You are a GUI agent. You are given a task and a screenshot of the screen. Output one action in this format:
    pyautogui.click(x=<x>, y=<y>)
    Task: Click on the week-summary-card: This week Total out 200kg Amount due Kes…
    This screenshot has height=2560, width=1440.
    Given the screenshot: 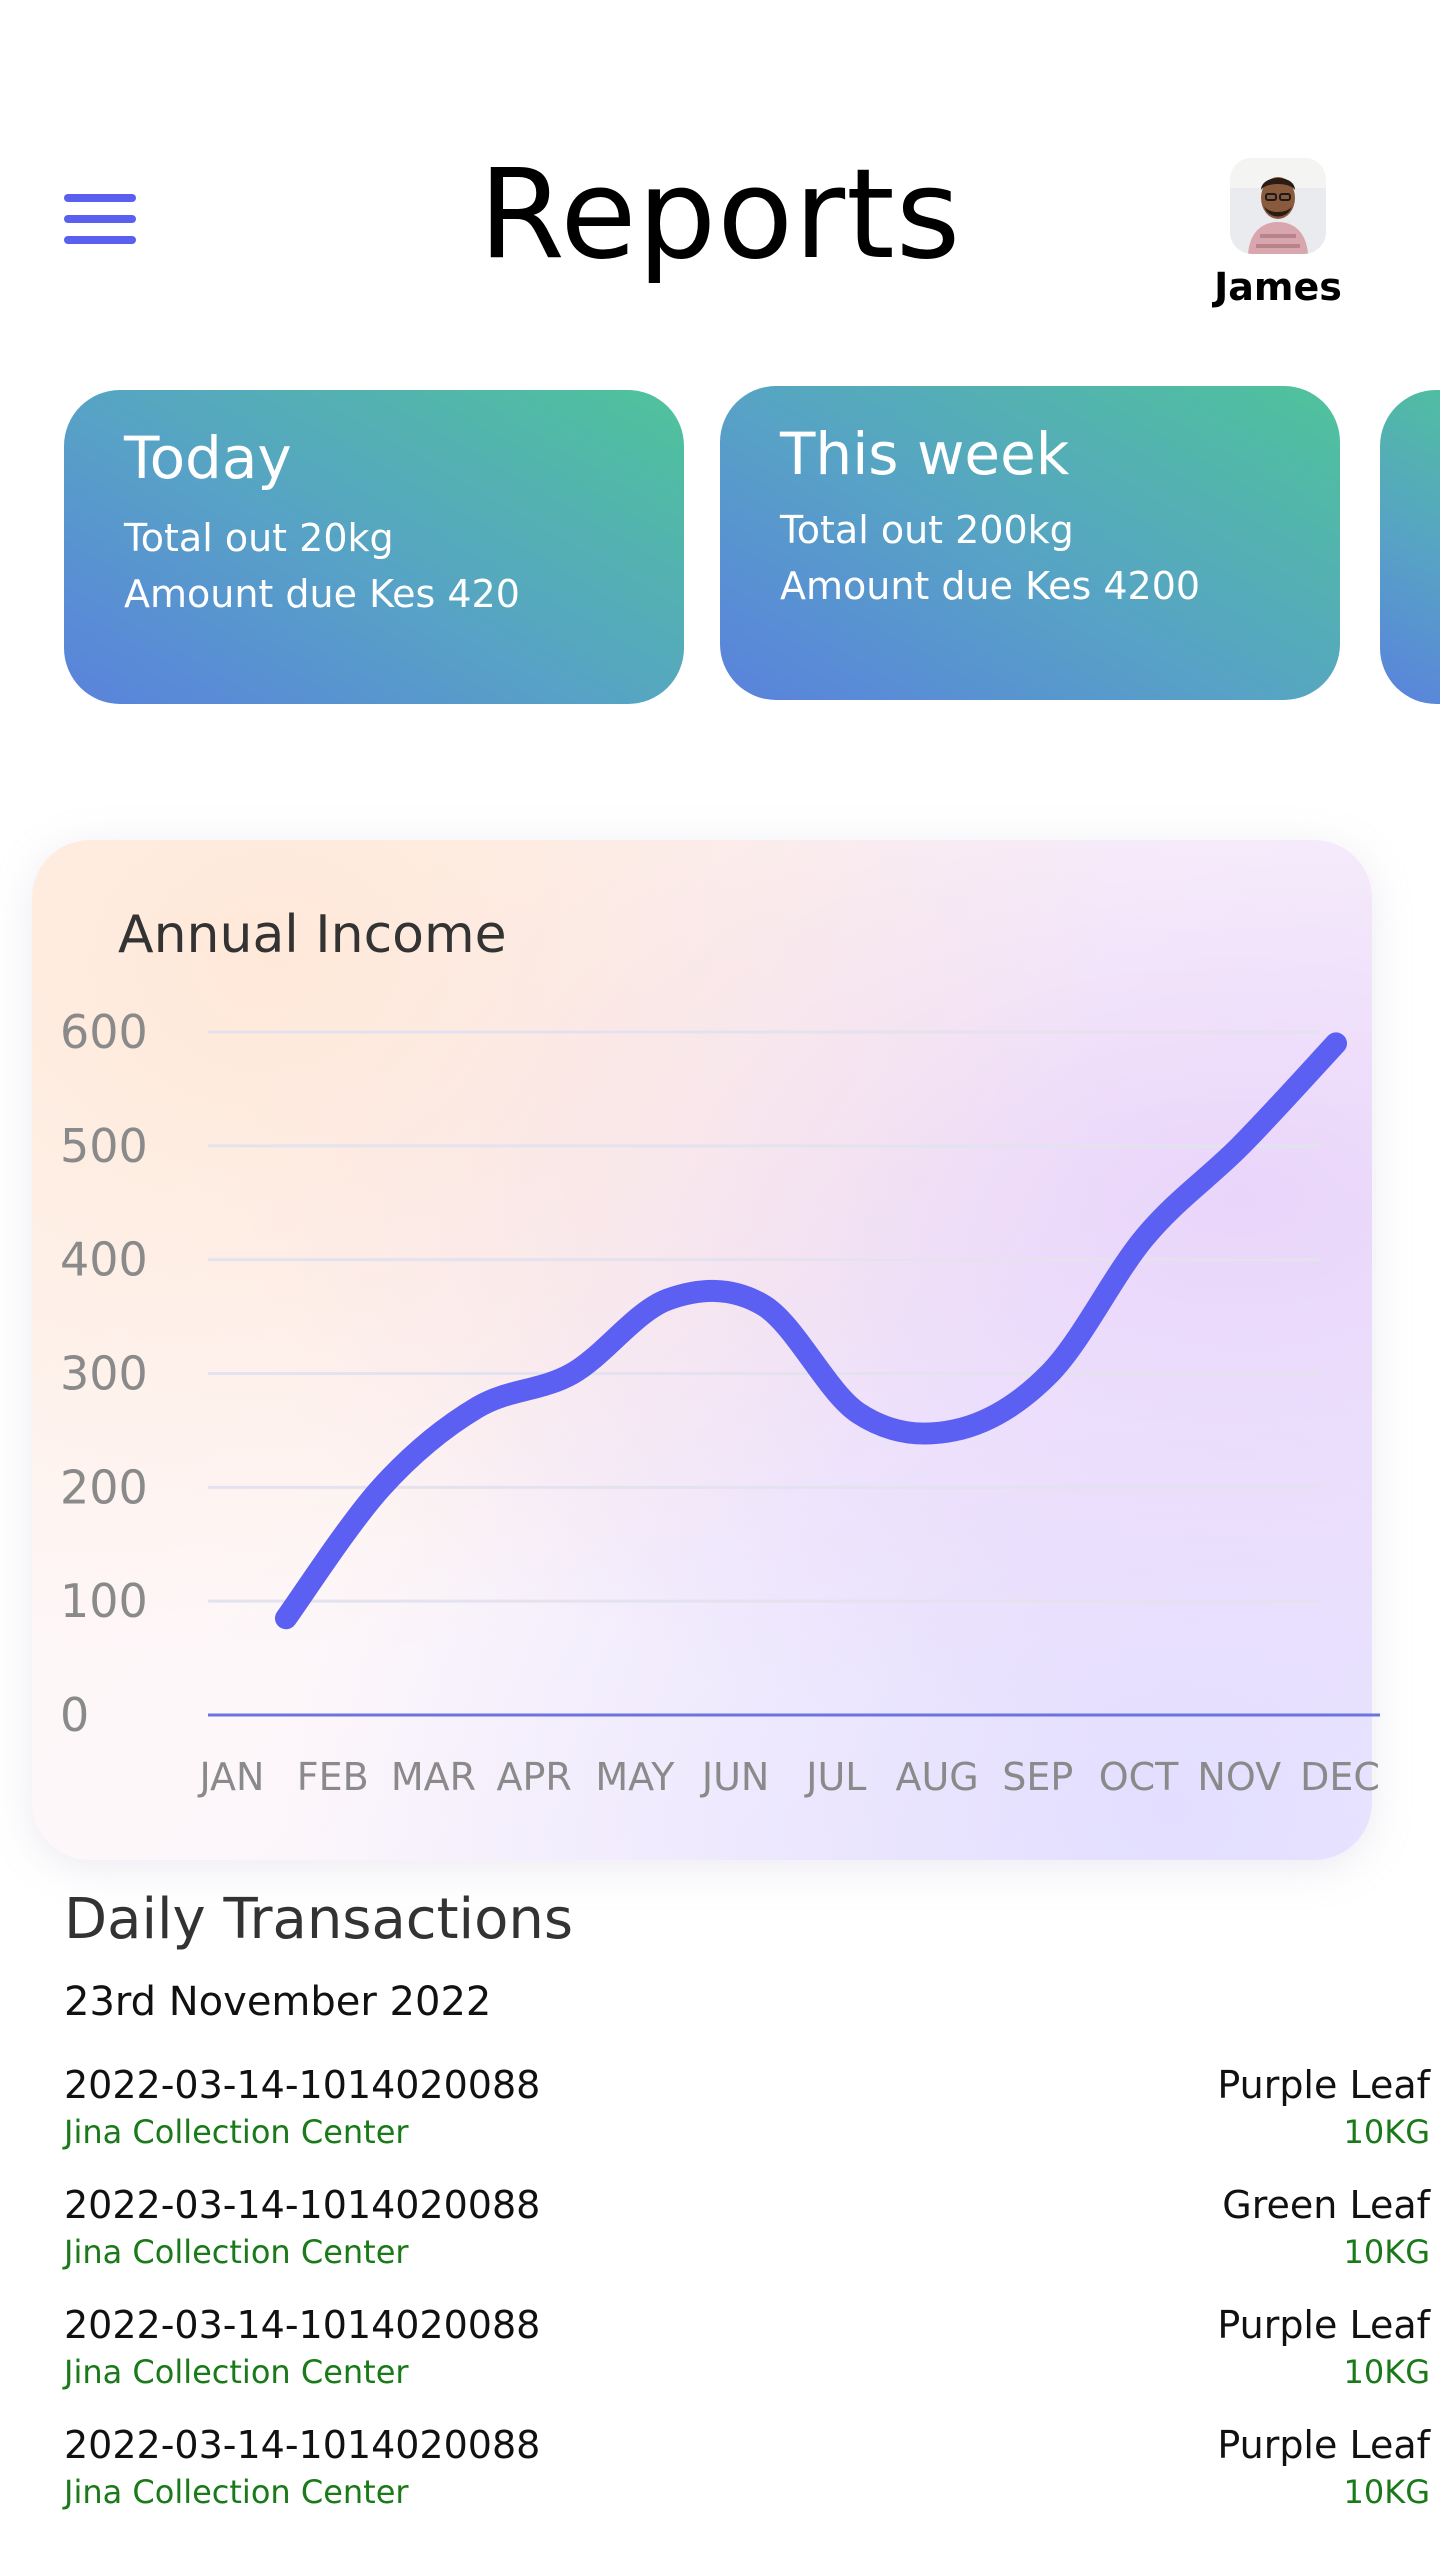 What is the action you would take?
    pyautogui.click(x=1030, y=543)
    